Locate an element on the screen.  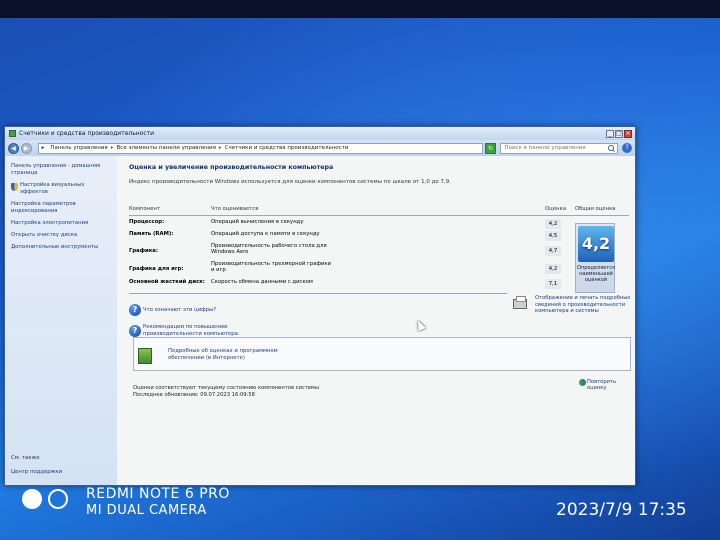
rerun-assessment-link: Повторить оценку is located at coordinates (611, 385).